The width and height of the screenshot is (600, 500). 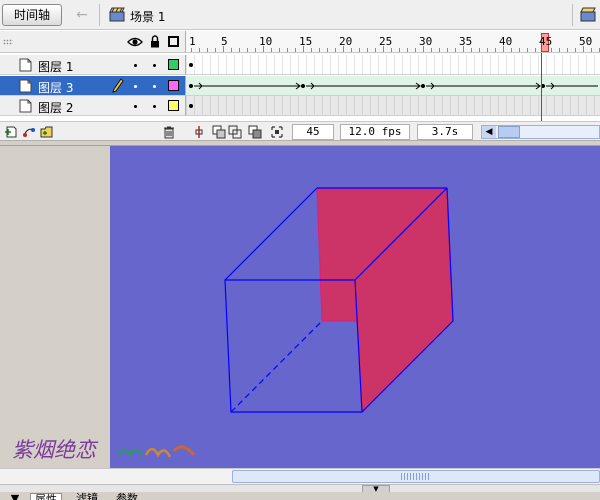 I want to click on timeline-footer: 45 12.0 fps 3.7s ◀, so click(x=300, y=131).